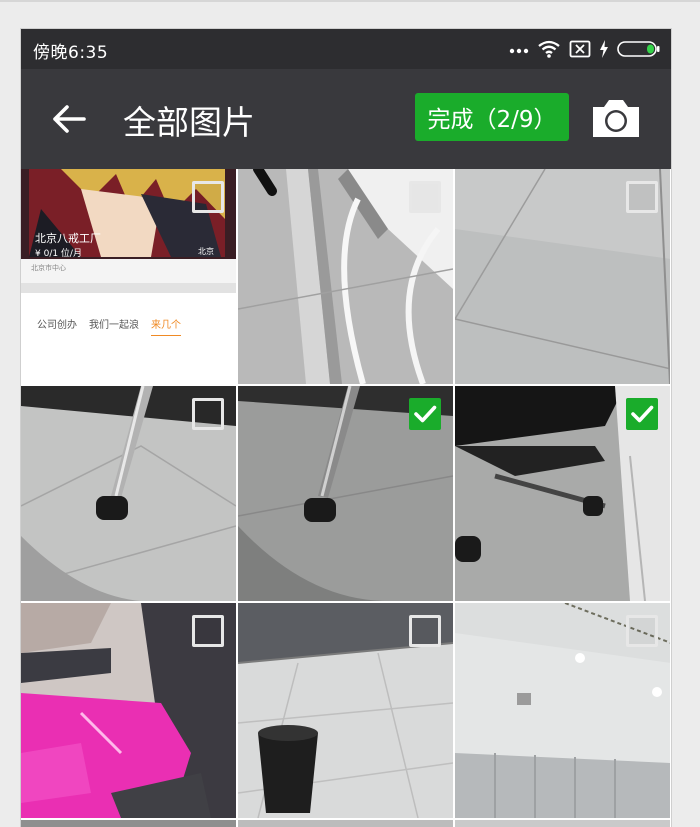  Describe the element at coordinates (580, 49) in the screenshot. I see `sim-off-icon` at that location.